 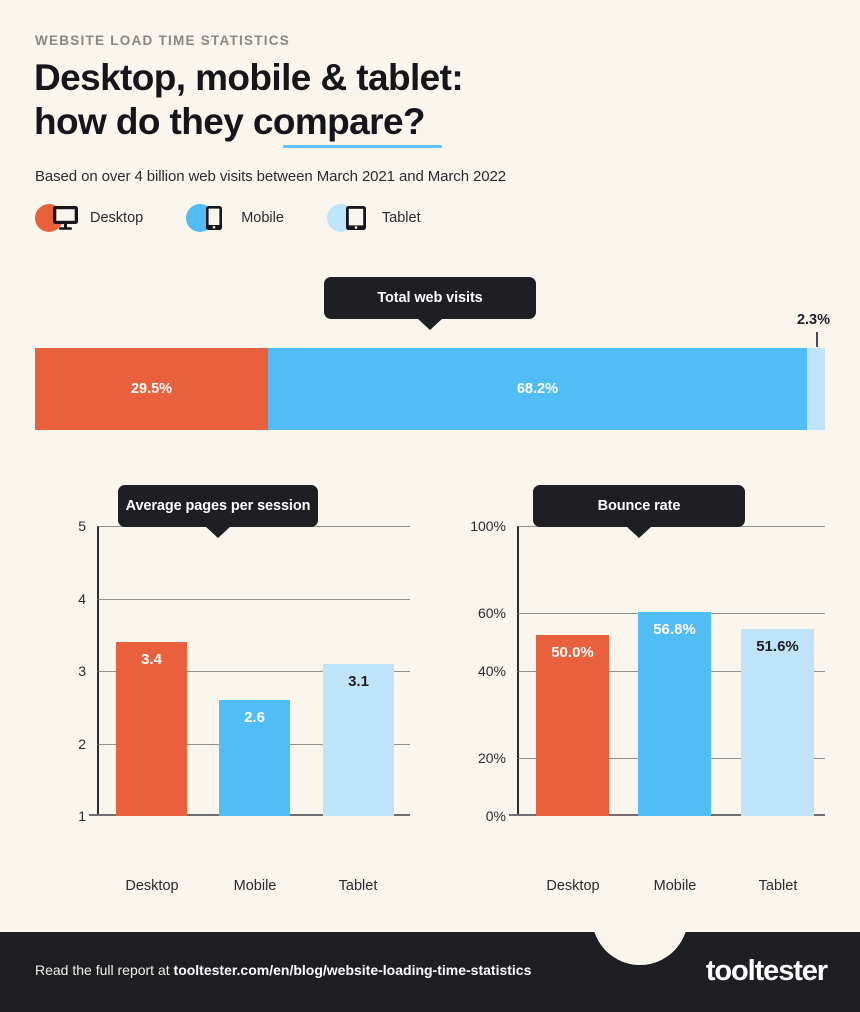 What do you see at coordinates (674, 629) in the screenshot?
I see `bar-value-right-mobile: 56.8%` at bounding box center [674, 629].